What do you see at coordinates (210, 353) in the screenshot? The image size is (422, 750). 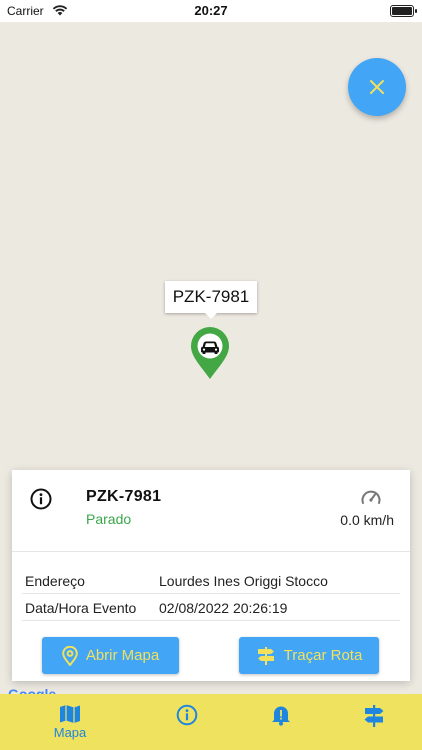 I see `car-pin-icon` at bounding box center [210, 353].